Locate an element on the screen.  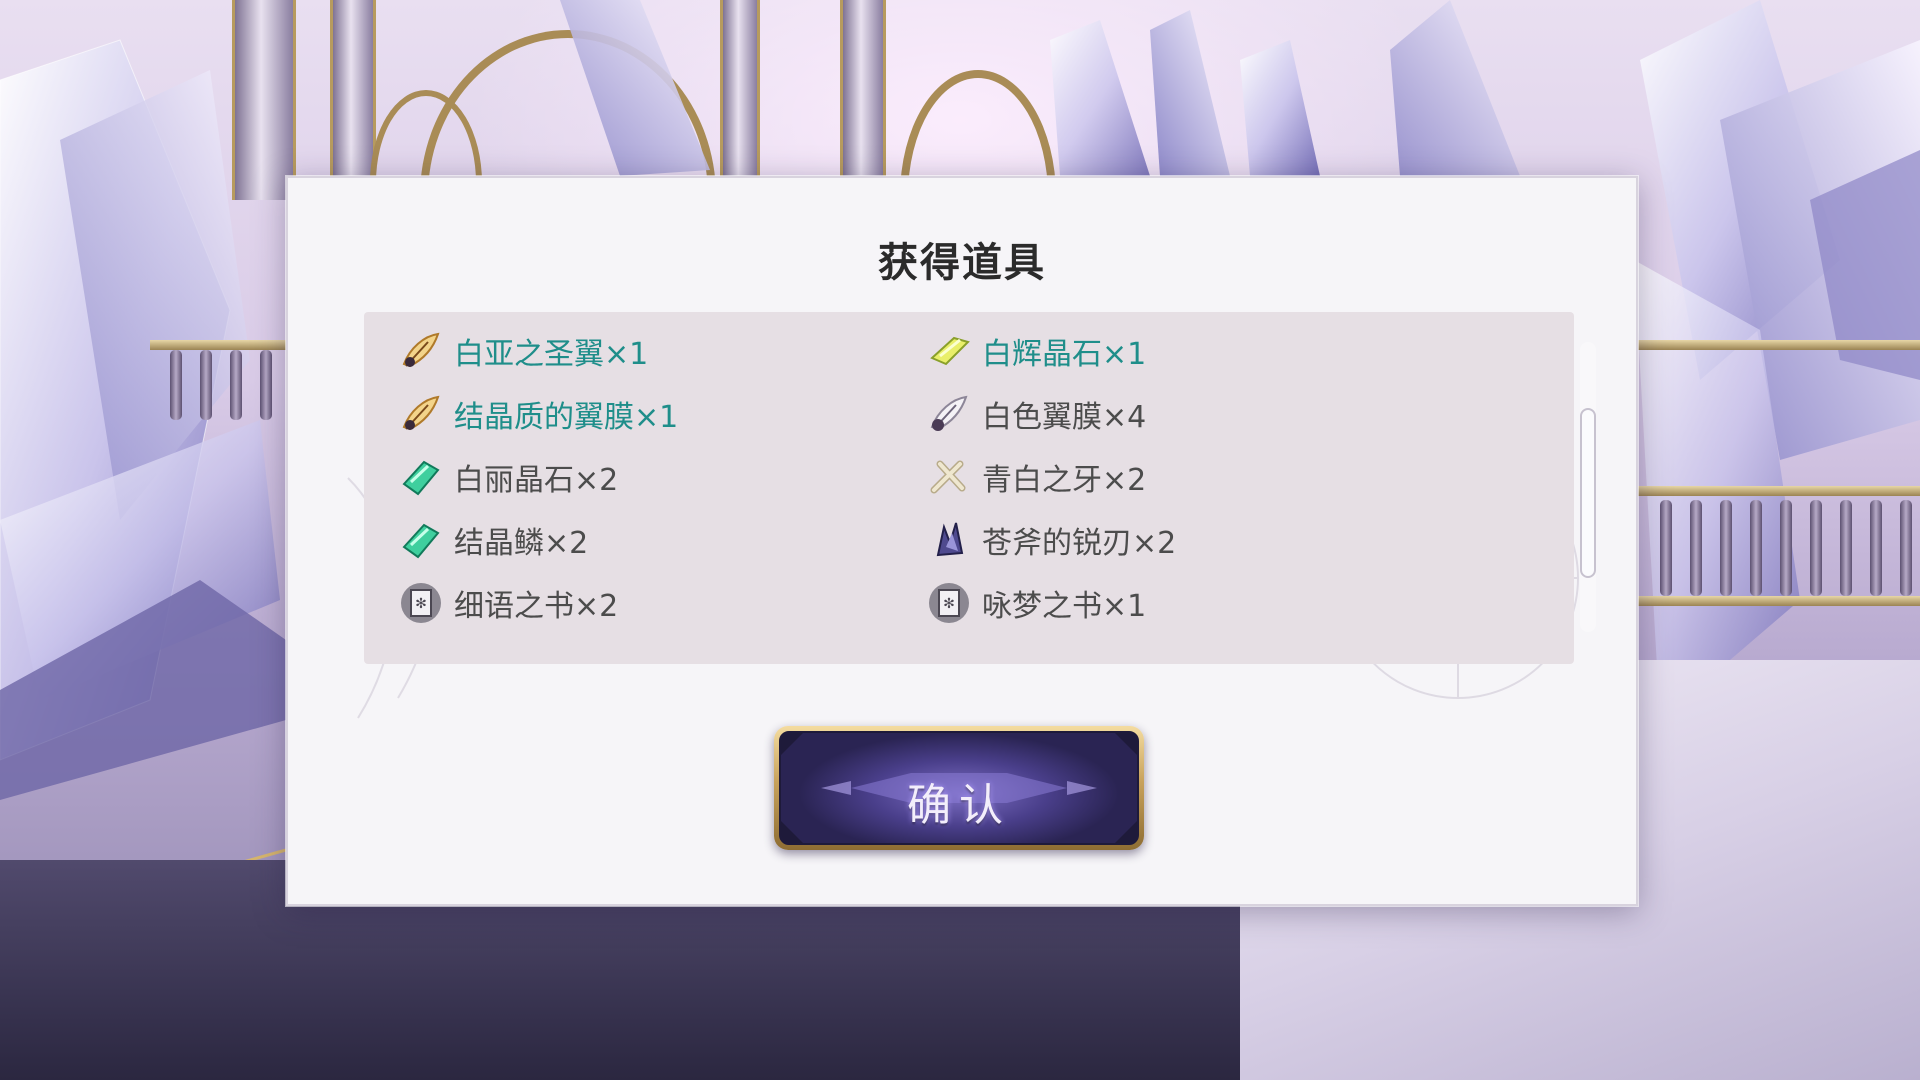
item-entry: 白辉晶石×1 is located at coordinates (1036, 351).